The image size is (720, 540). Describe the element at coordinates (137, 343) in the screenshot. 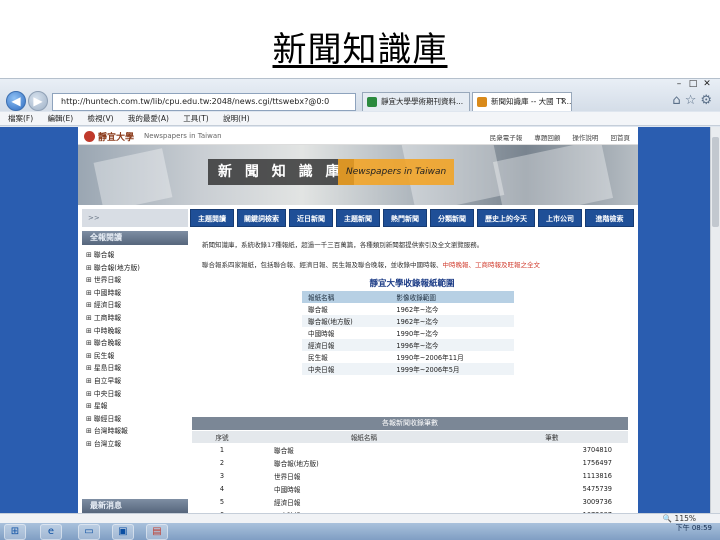

I see `tree-item: 聯合晚報` at that location.